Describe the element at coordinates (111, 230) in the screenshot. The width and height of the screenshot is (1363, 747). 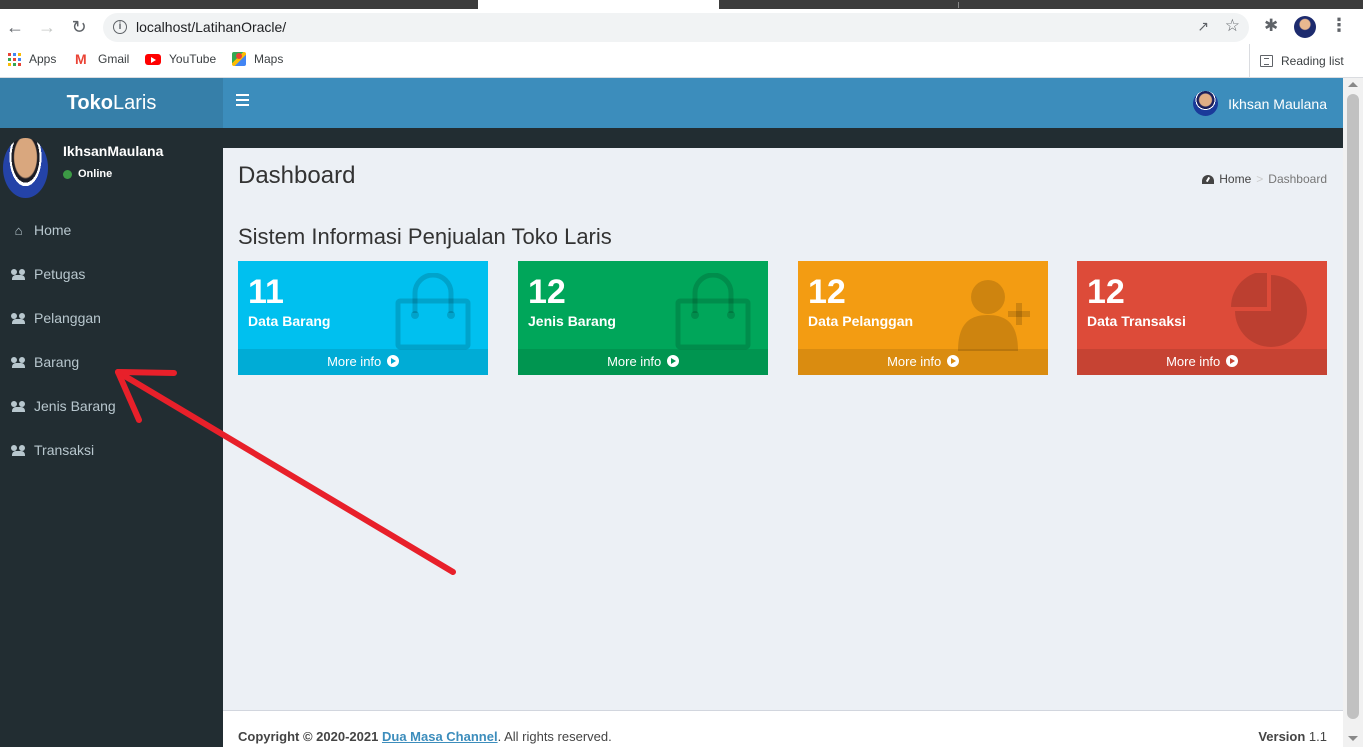
I see `sidebar-item-home: ⌂ Home` at that location.